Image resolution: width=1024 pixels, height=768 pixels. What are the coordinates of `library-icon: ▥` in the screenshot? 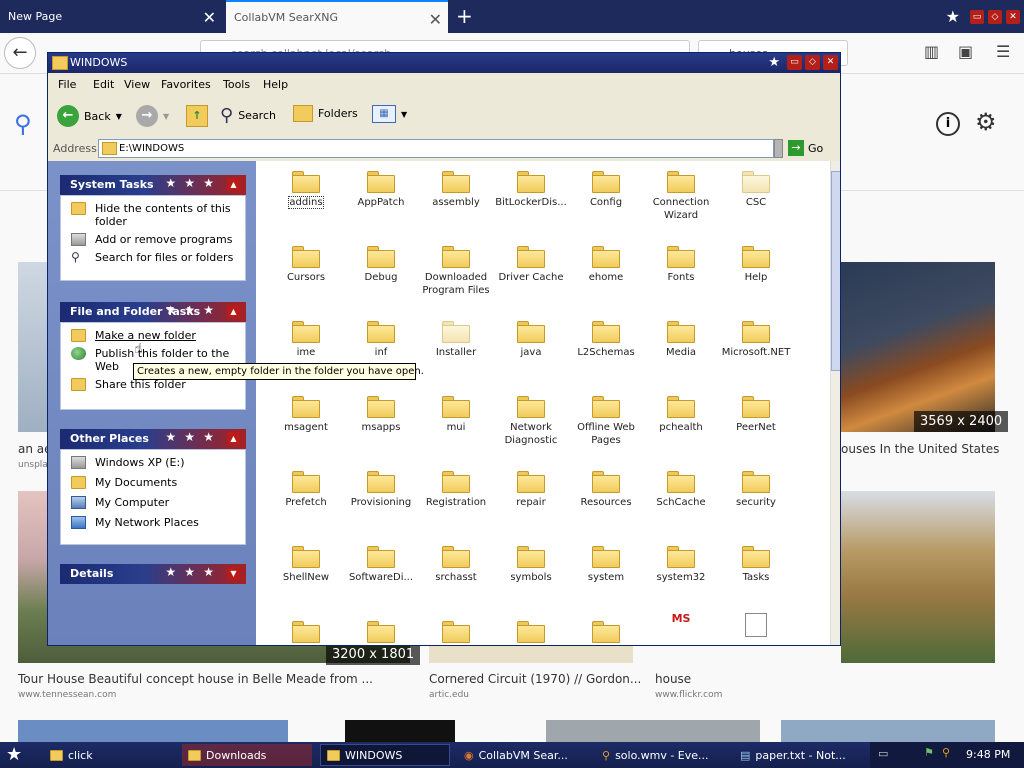 It's located at (931, 51).